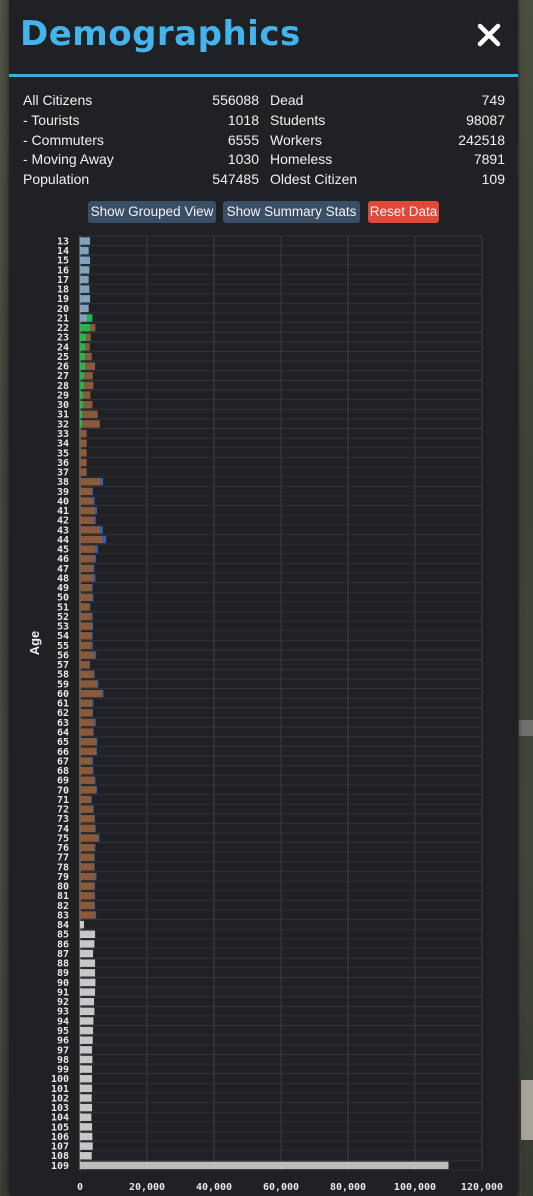  I want to click on x-tick-label: 40,000, so click(214, 1187).